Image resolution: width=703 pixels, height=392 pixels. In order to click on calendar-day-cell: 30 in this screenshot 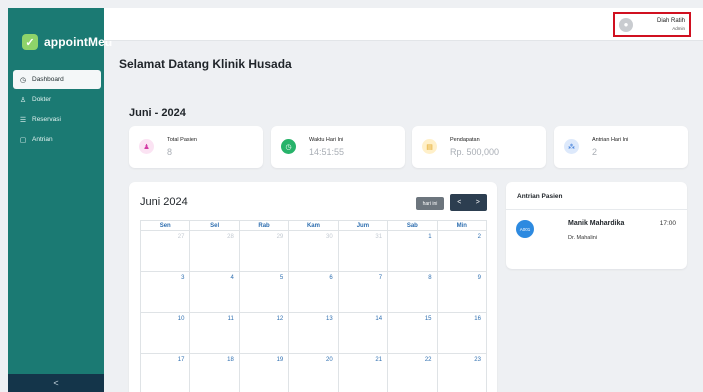, I will do `click(314, 251)`.